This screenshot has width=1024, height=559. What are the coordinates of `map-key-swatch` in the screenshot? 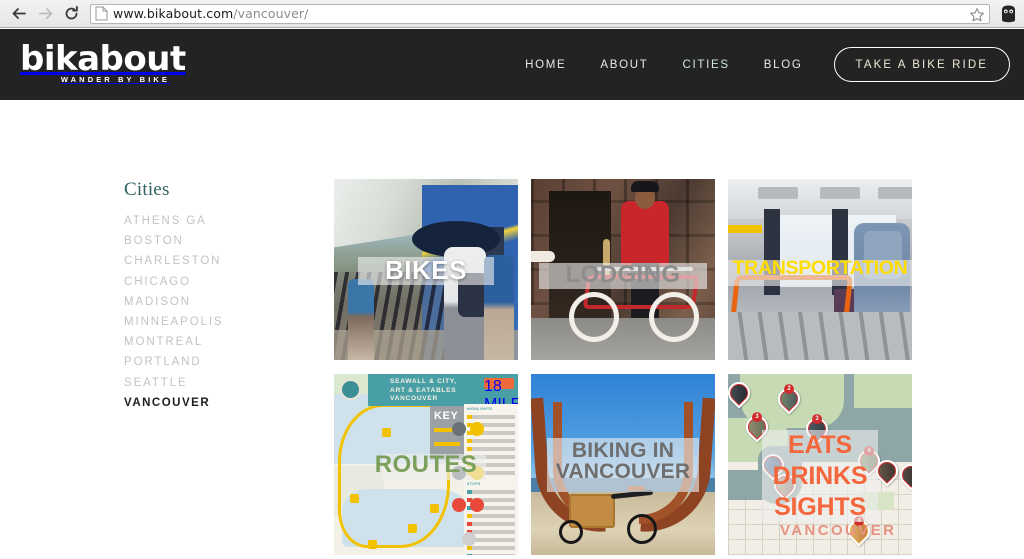 It's located at (447, 444).